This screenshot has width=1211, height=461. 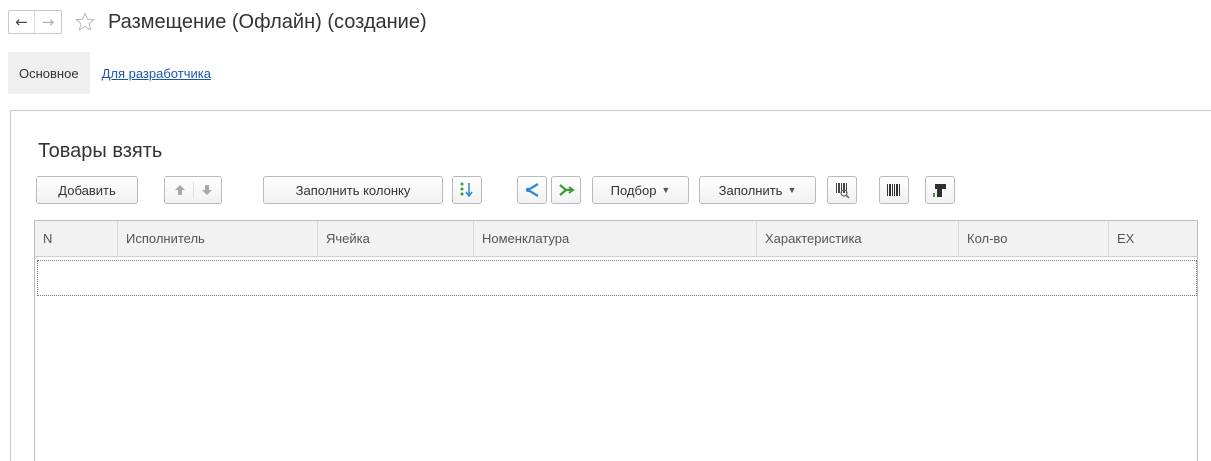 What do you see at coordinates (87, 190) in the screenshot?
I see `add-button: Добавить` at bounding box center [87, 190].